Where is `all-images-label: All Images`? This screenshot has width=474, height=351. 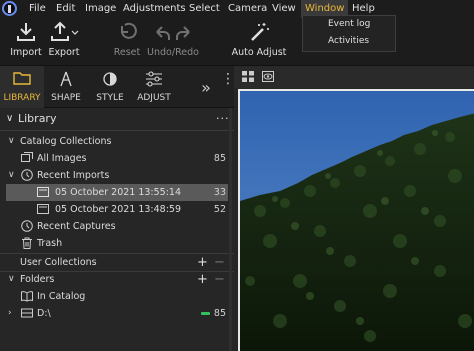 all-images-label: All Images is located at coordinates (62, 158).